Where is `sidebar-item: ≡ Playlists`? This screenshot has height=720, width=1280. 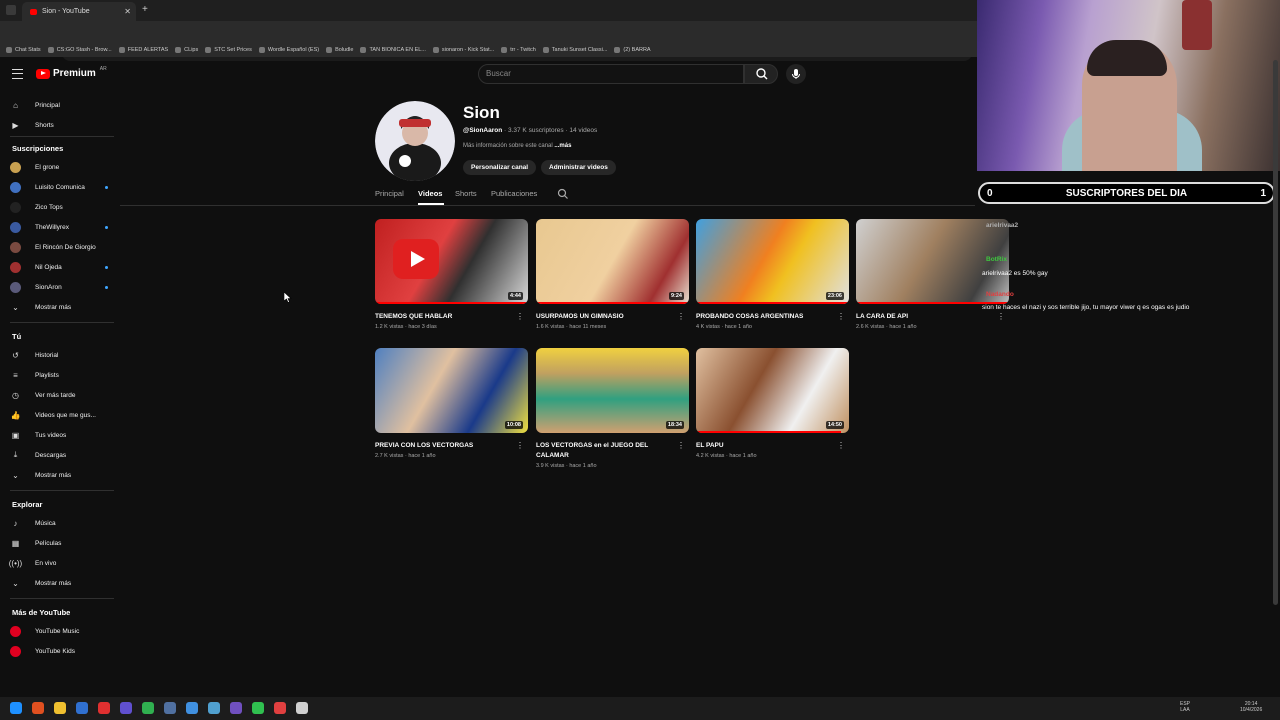
sidebar-item: ≡ Playlists is located at coordinates (60, 375).